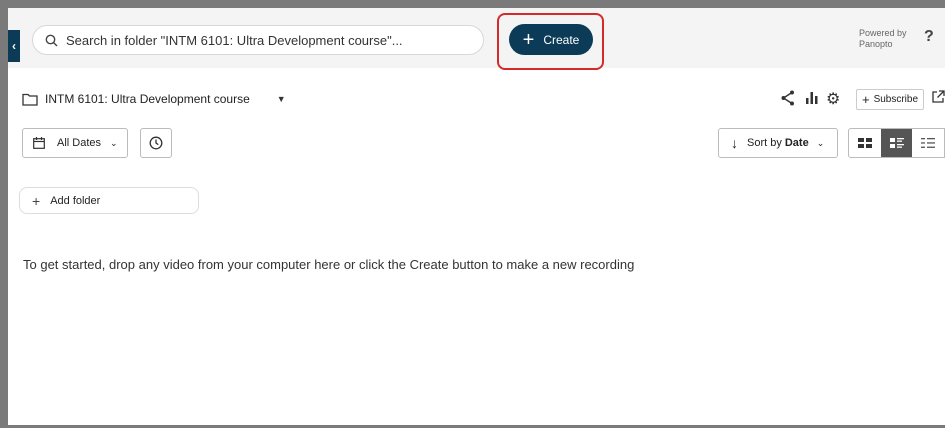  Describe the element at coordinates (929, 37) in the screenshot. I see `help-button: ?` at that location.